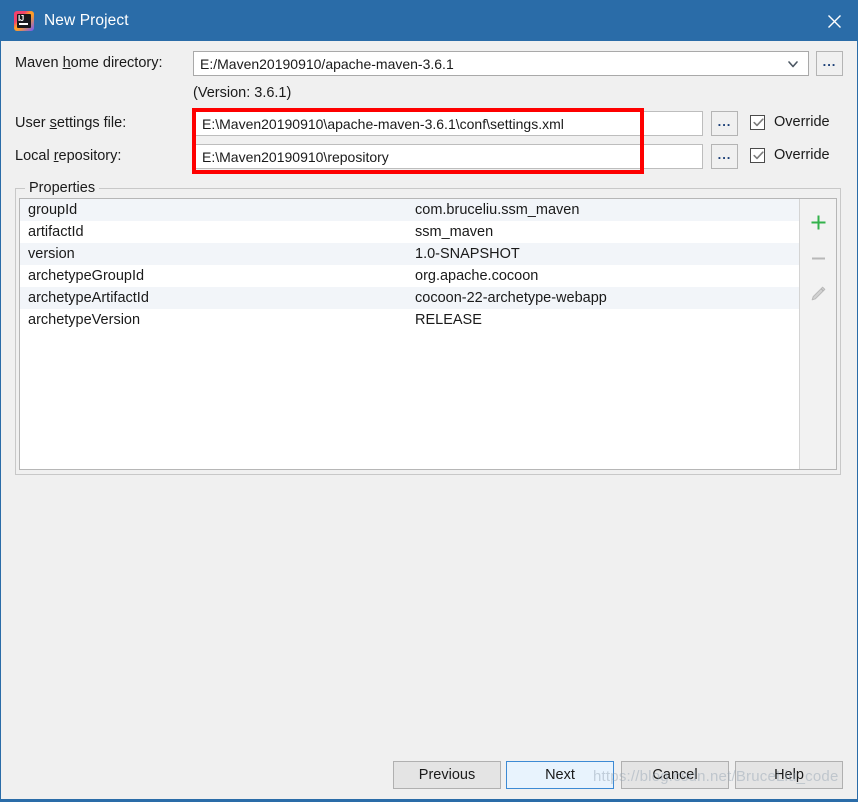  What do you see at coordinates (327, 63) in the screenshot?
I see `maven-home-value: E:/Maven20190910/apache-maven-3.6.1` at bounding box center [327, 63].